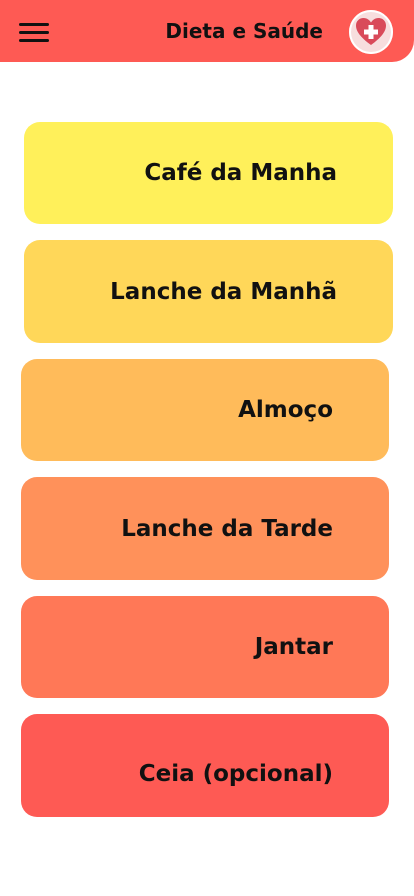 This screenshot has height=896, width=414. Describe the element at coordinates (293, 647) in the screenshot. I see `meal-label: Jantar` at that location.